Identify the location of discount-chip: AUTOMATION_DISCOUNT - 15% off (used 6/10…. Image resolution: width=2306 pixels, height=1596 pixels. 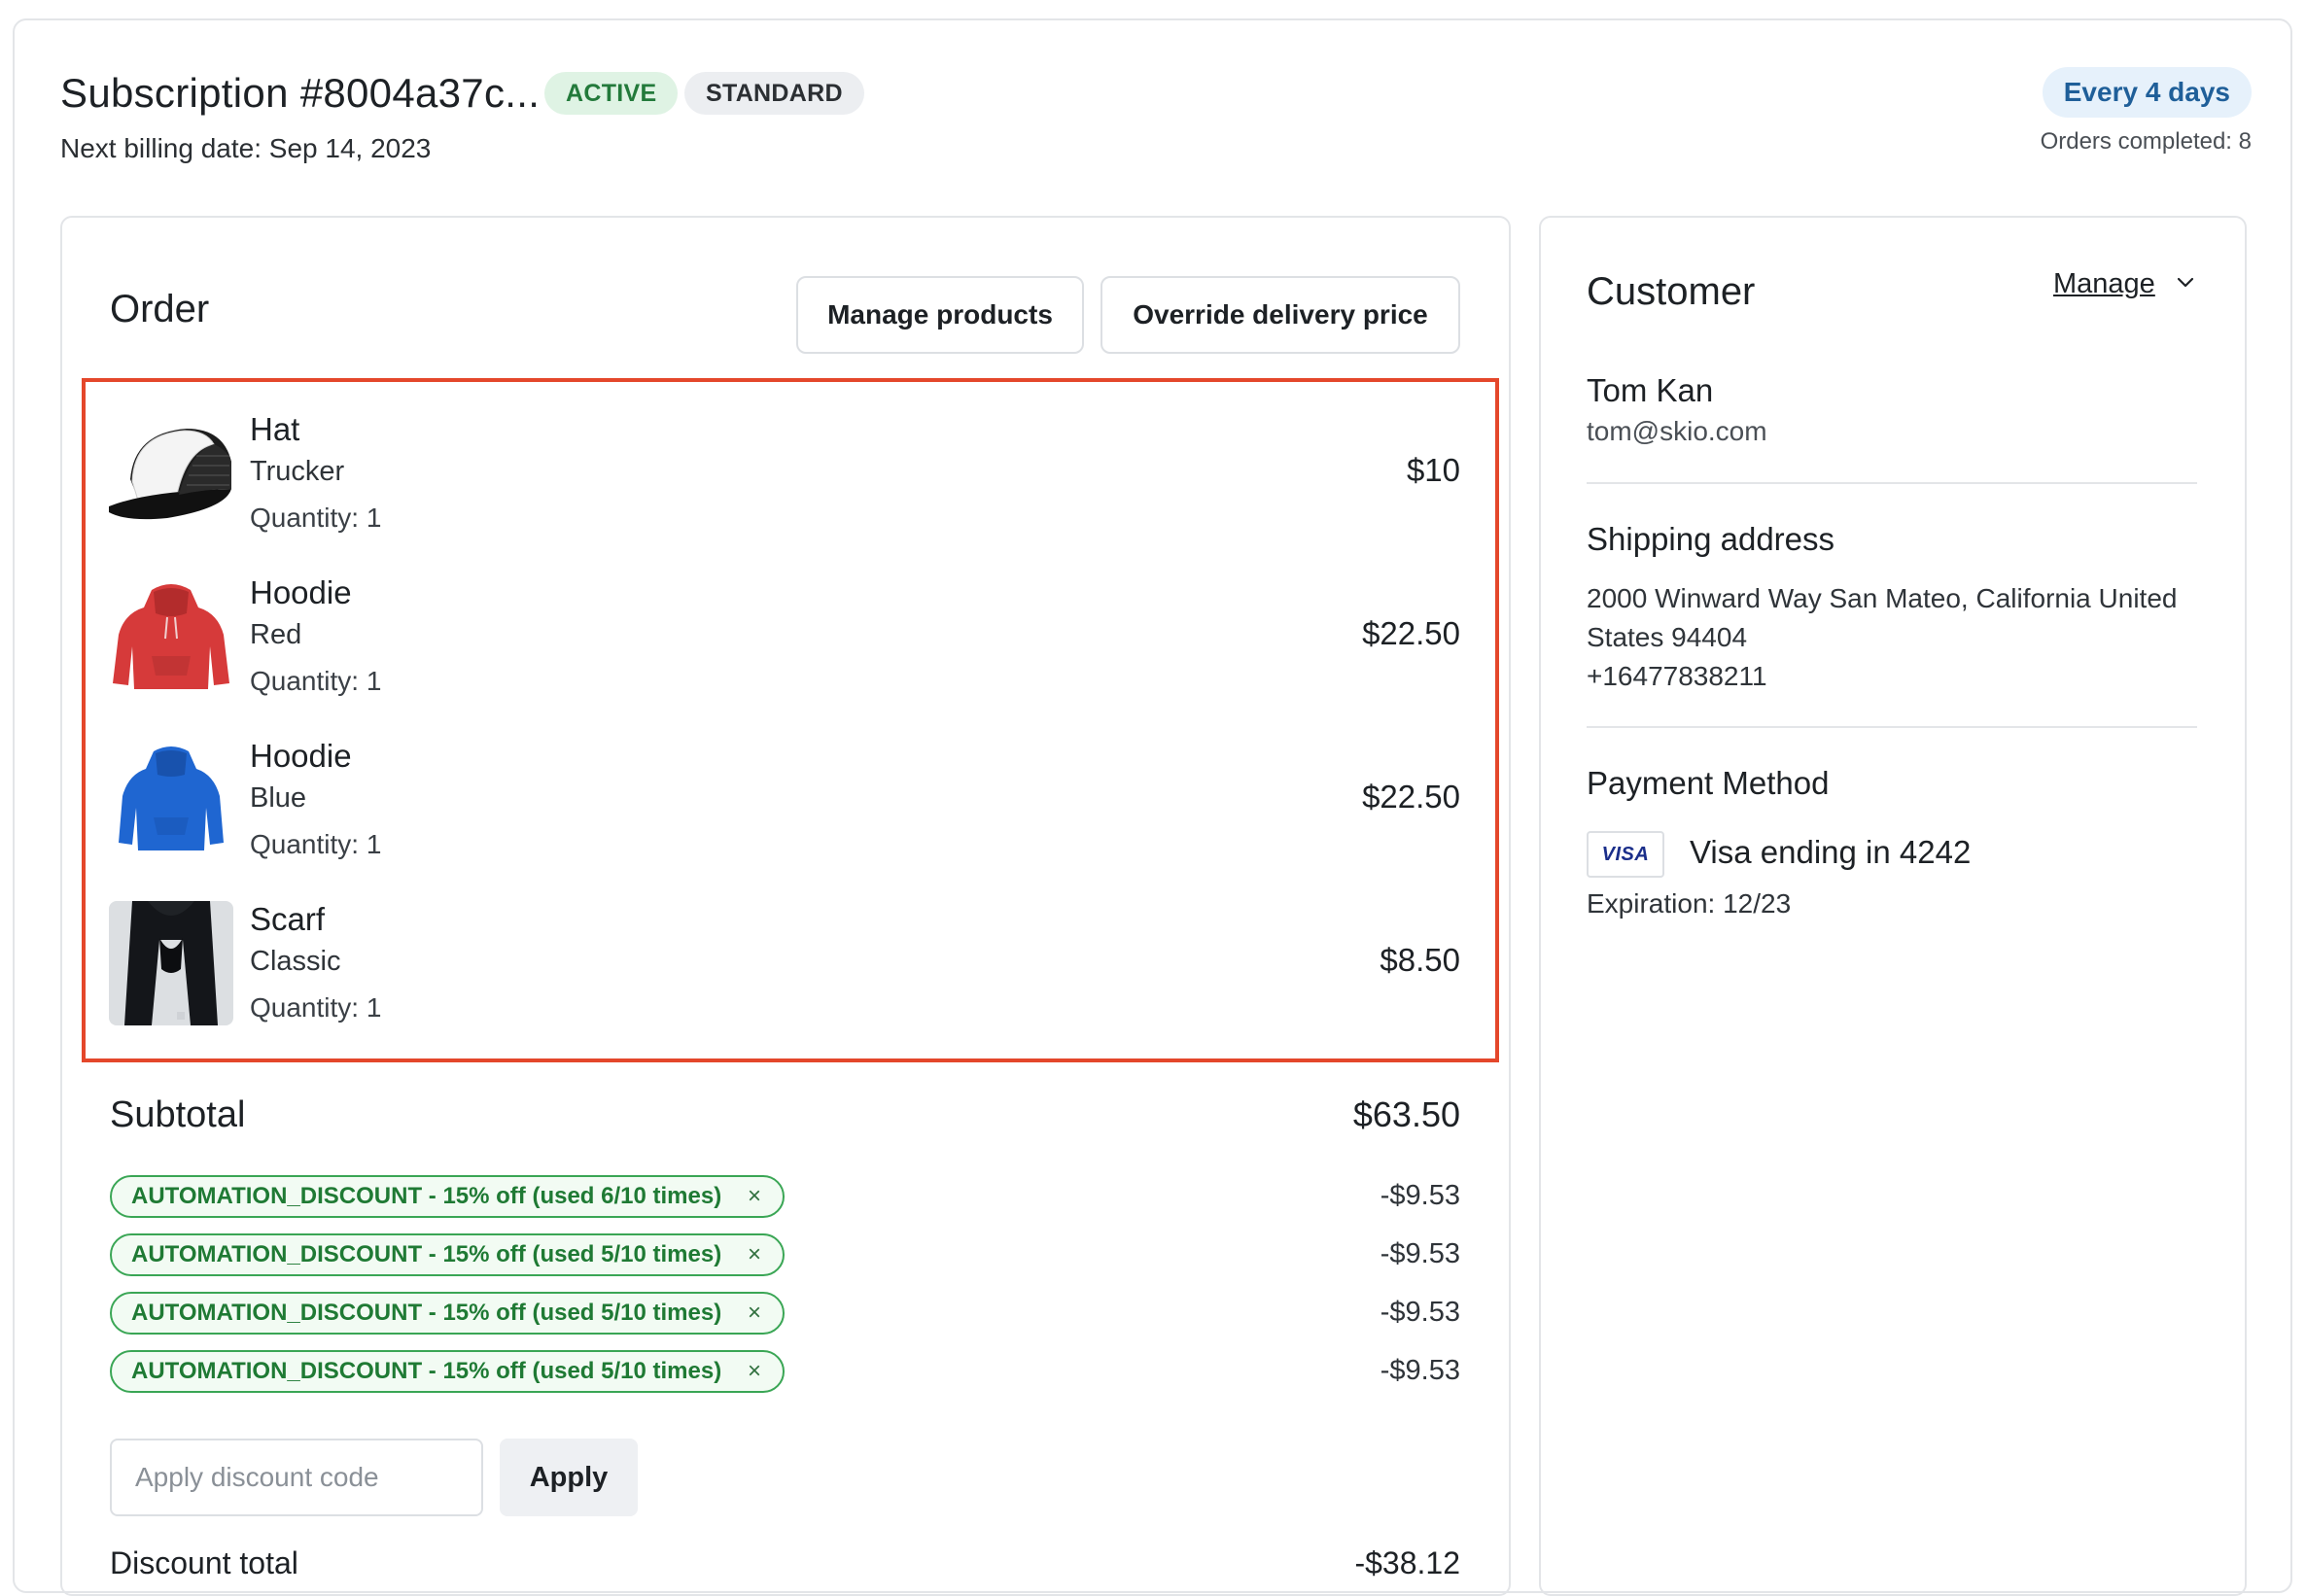
(447, 1196).